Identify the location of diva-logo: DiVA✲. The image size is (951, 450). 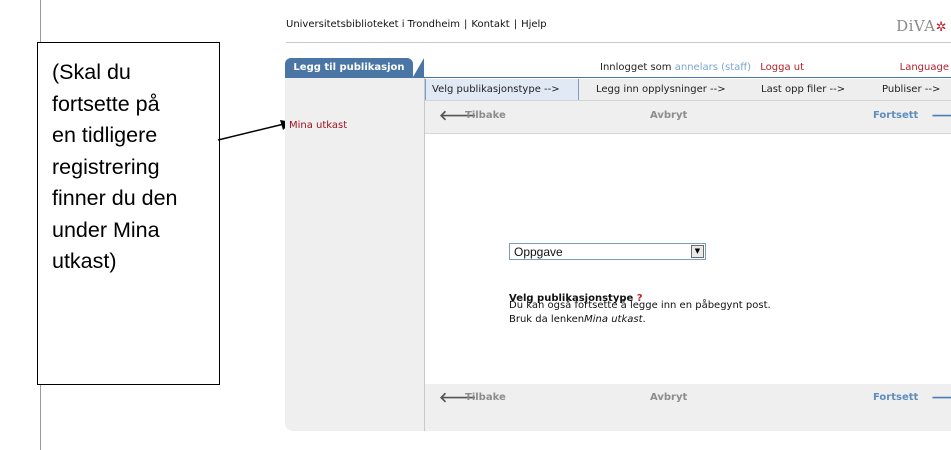
(921, 26).